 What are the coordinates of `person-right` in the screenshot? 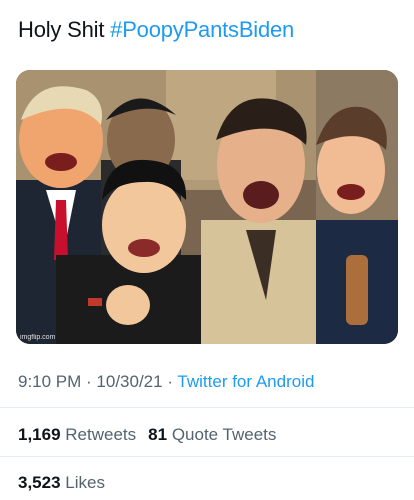 It's located at (357, 225).